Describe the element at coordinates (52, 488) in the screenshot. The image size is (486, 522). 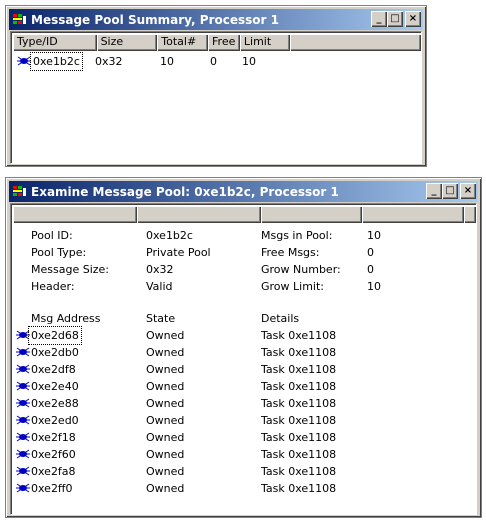
I see `msg-address-cell: 0xe2ff0` at that location.